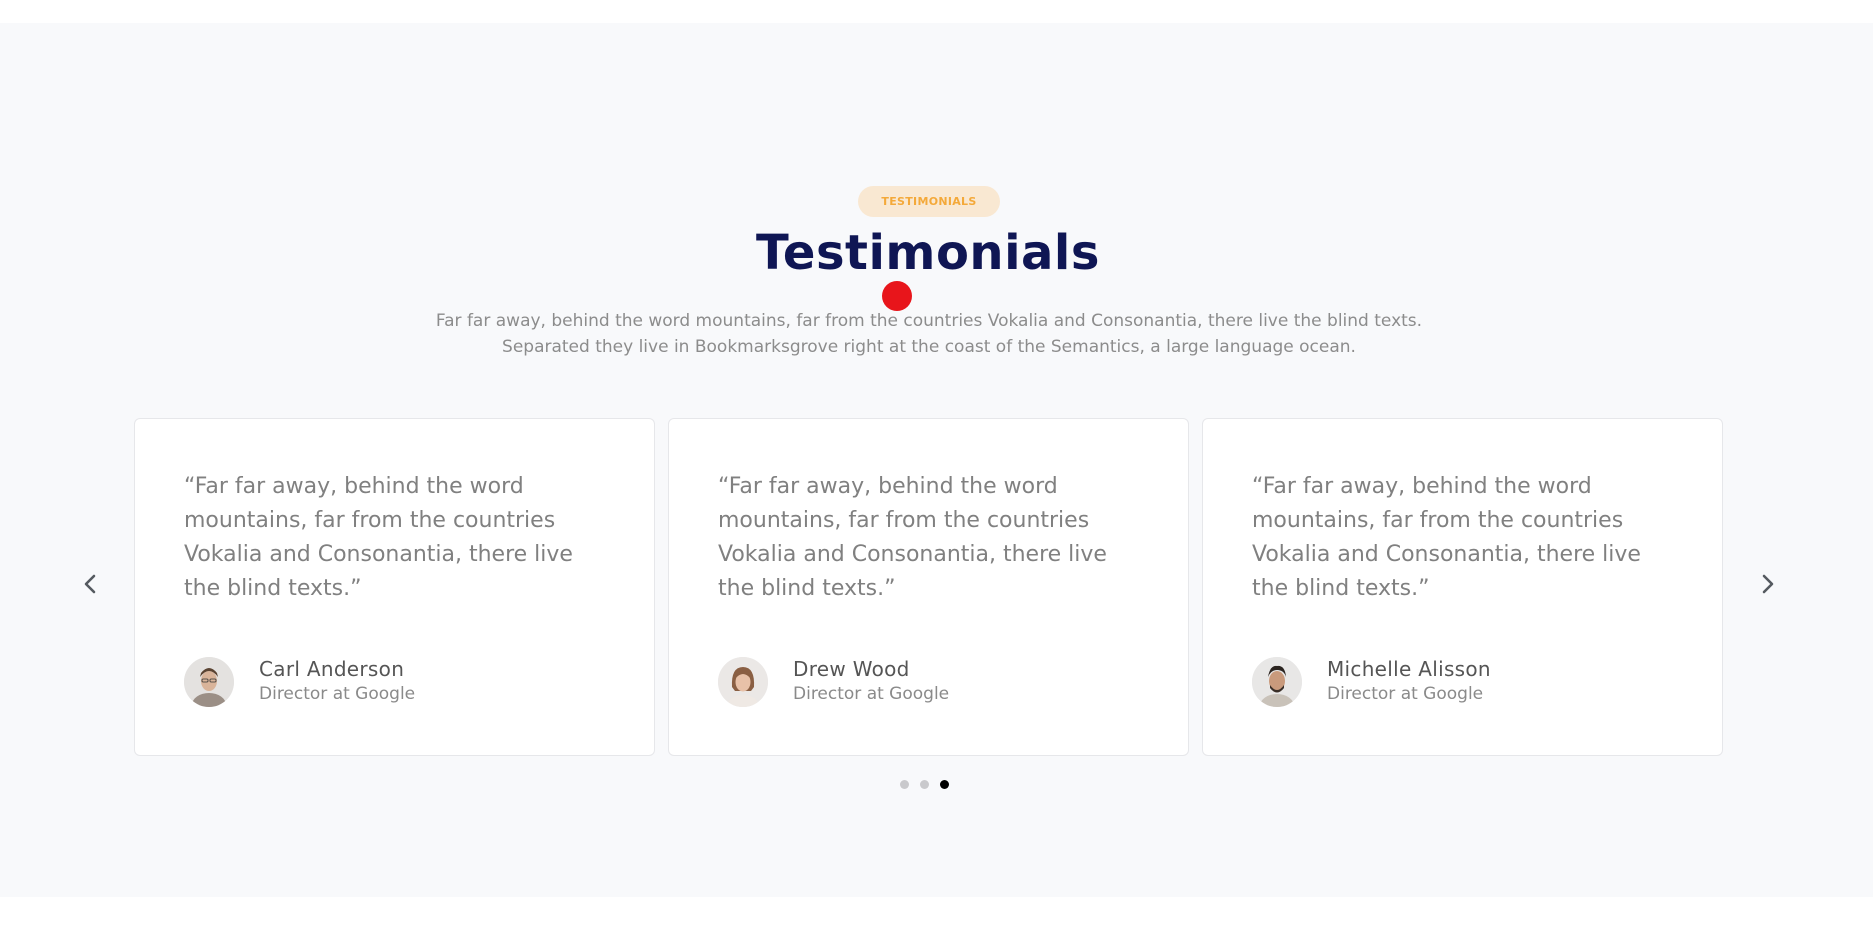 This screenshot has width=1873, height=947. I want to click on carousel-next-button, so click(1768, 584).